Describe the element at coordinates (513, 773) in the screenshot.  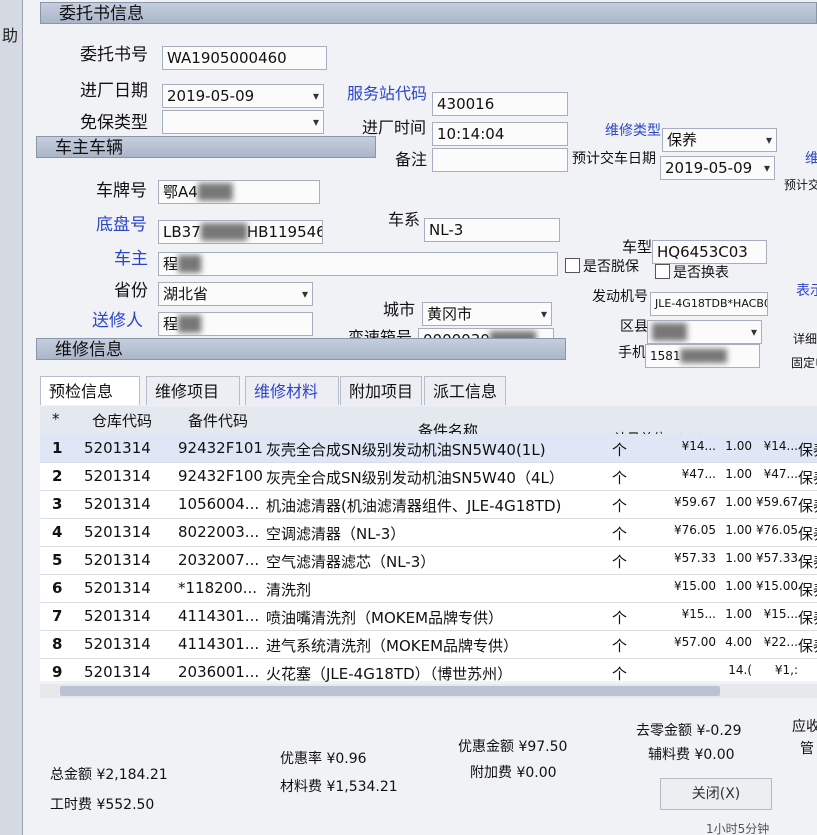
I see `extra-fee: 附加费 ¥0.00` at that location.